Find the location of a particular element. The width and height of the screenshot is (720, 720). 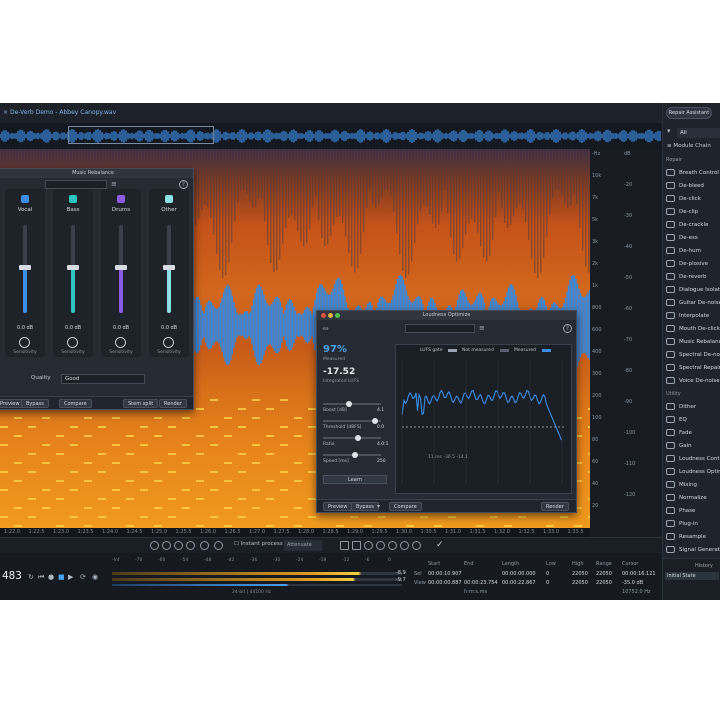

view-value: 00:00:22.867 is located at coordinates (519, 583).